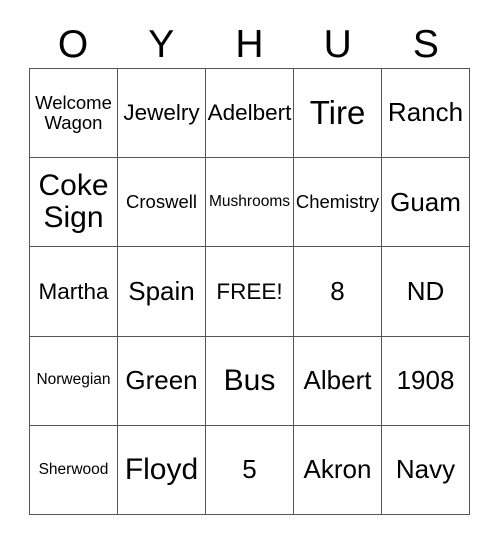 The width and height of the screenshot is (500, 544). I want to click on bingo-cell-label: 1908, so click(425, 379).